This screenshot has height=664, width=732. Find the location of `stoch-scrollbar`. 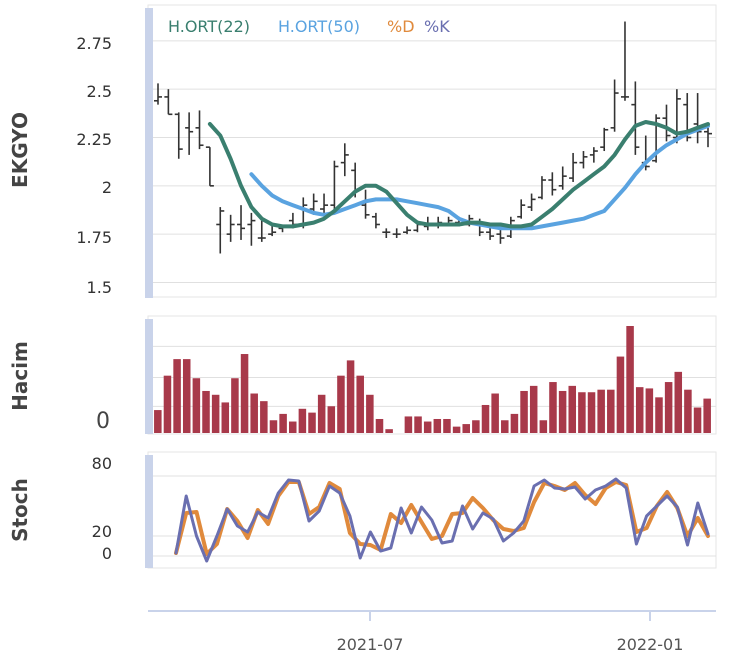

stoch-scrollbar is located at coordinates (149, 511).